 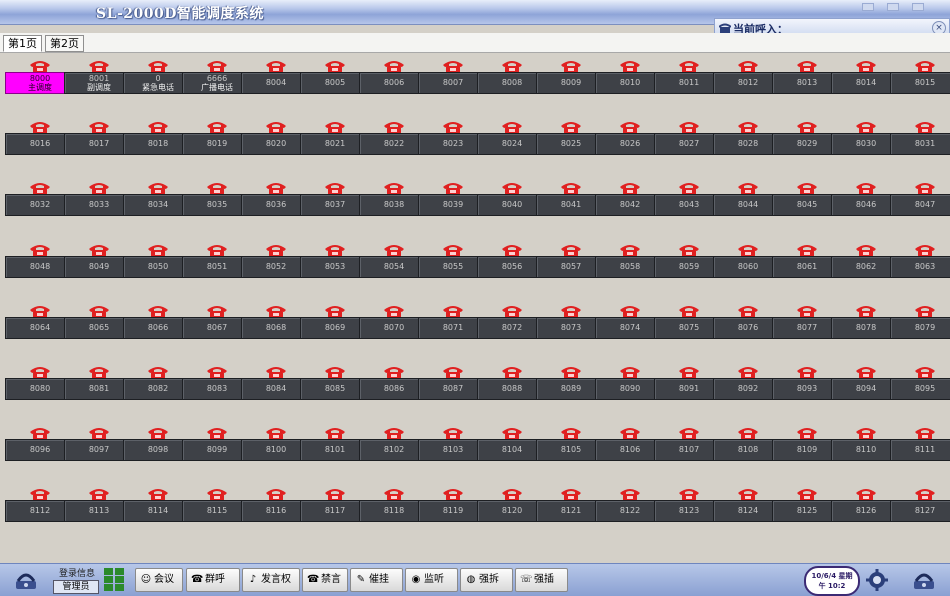 I want to click on settings-gear-icon, so click(x=877, y=580).